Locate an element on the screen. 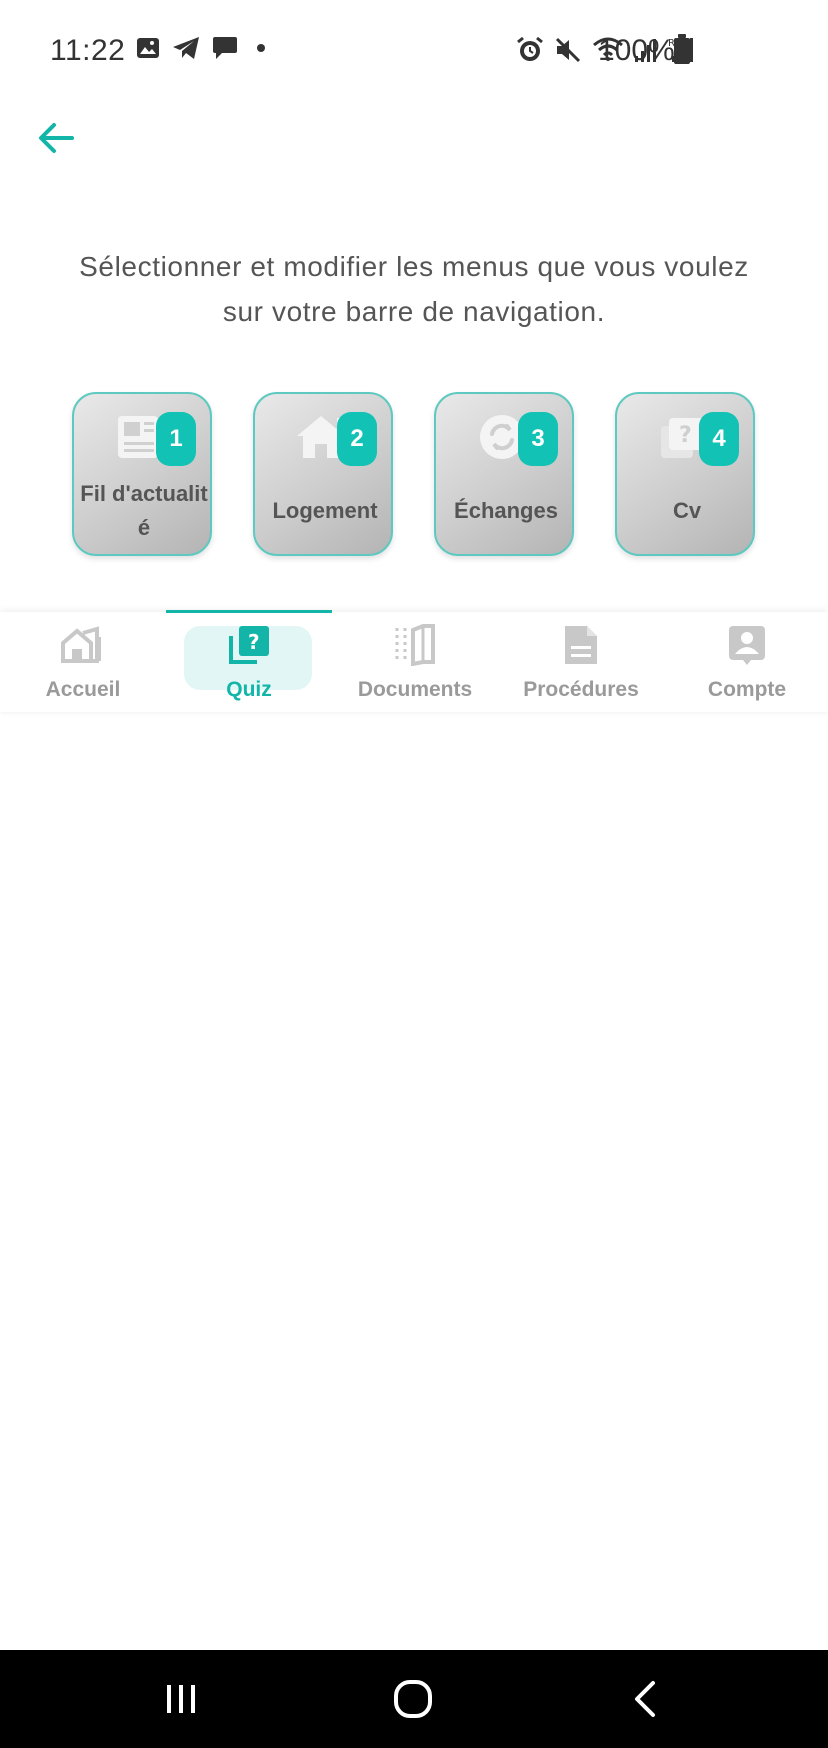 The width and height of the screenshot is (828, 1748). home-icon is located at coordinates (81, 644).